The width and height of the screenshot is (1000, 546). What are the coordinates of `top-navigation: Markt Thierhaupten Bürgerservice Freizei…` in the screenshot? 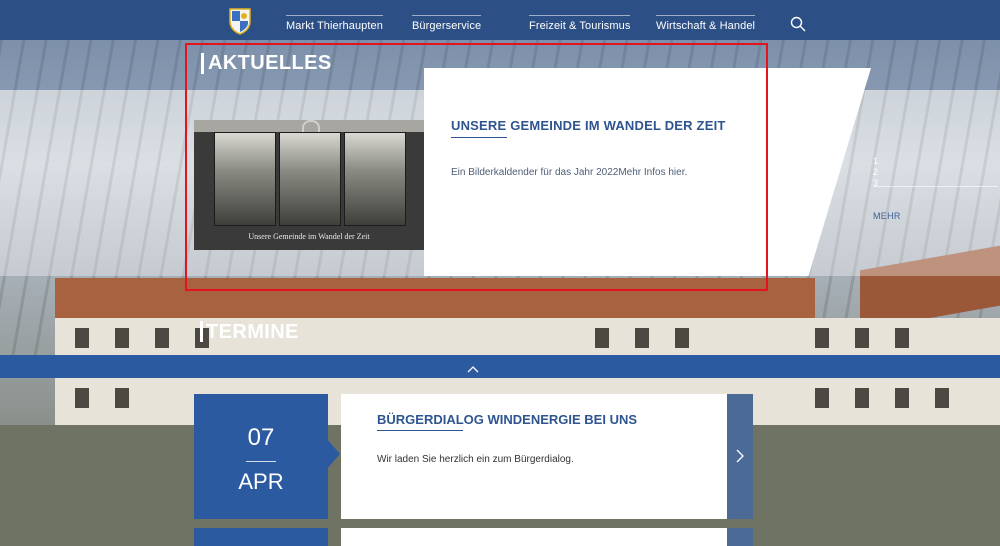 It's located at (500, 20).